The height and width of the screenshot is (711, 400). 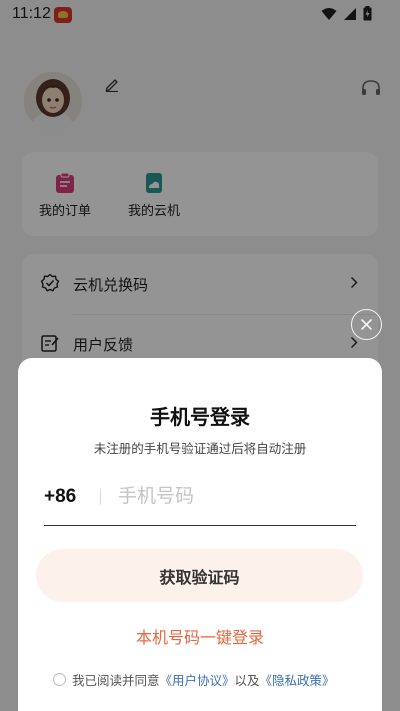 I want to click on login-title: 手机号登录, so click(x=200, y=417).